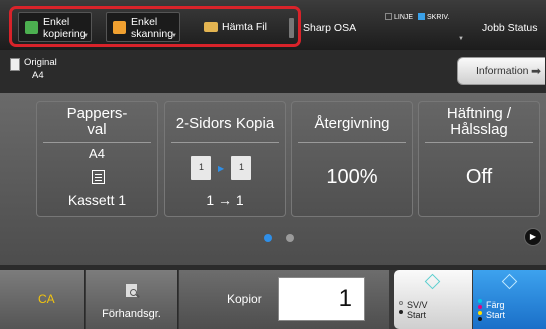 This screenshot has width=546, height=329. What do you see at coordinates (98, 177) in the screenshot?
I see `paper-tray-icon` at bounding box center [98, 177].